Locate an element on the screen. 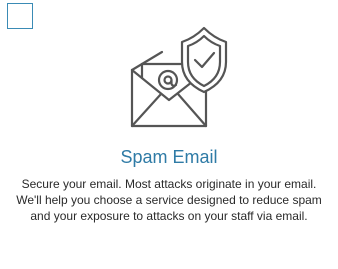 The width and height of the screenshot is (338, 269). select-checkbox is located at coordinates (20, 16).